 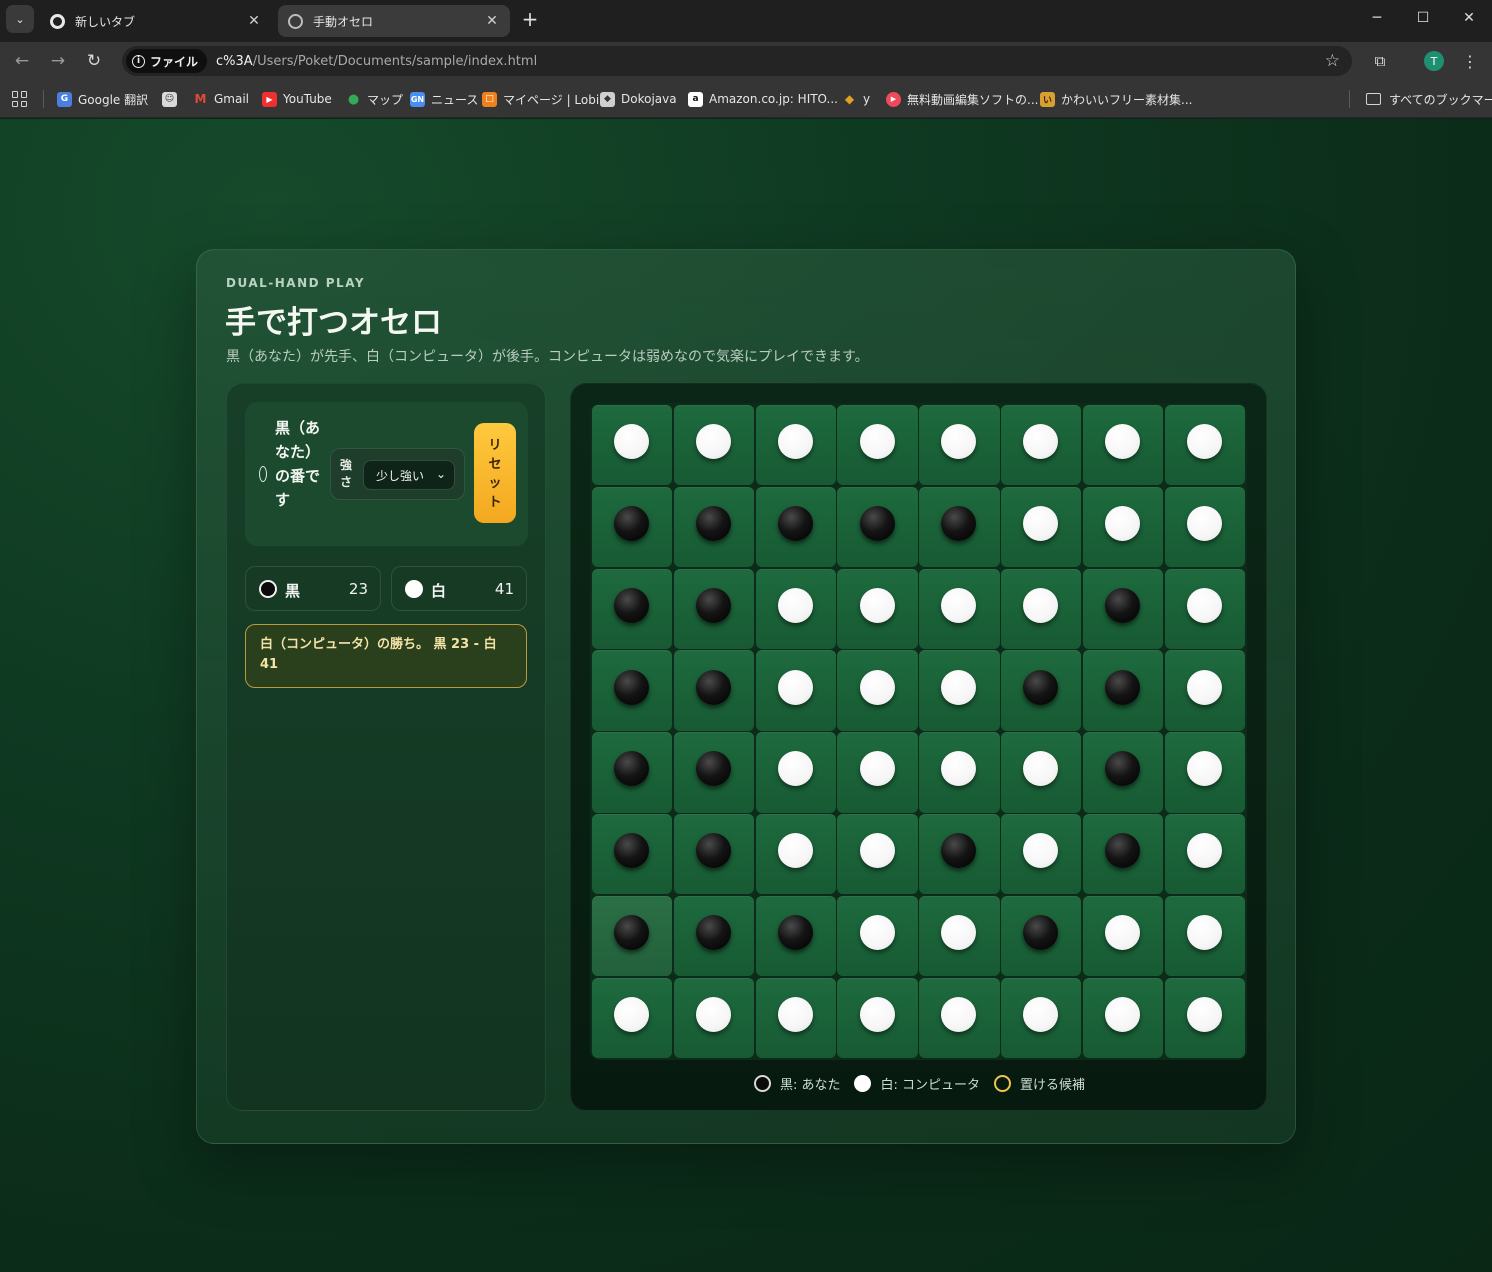 What do you see at coordinates (444, 99) in the screenshot?
I see `bookmark-news: GN ニュース` at bounding box center [444, 99].